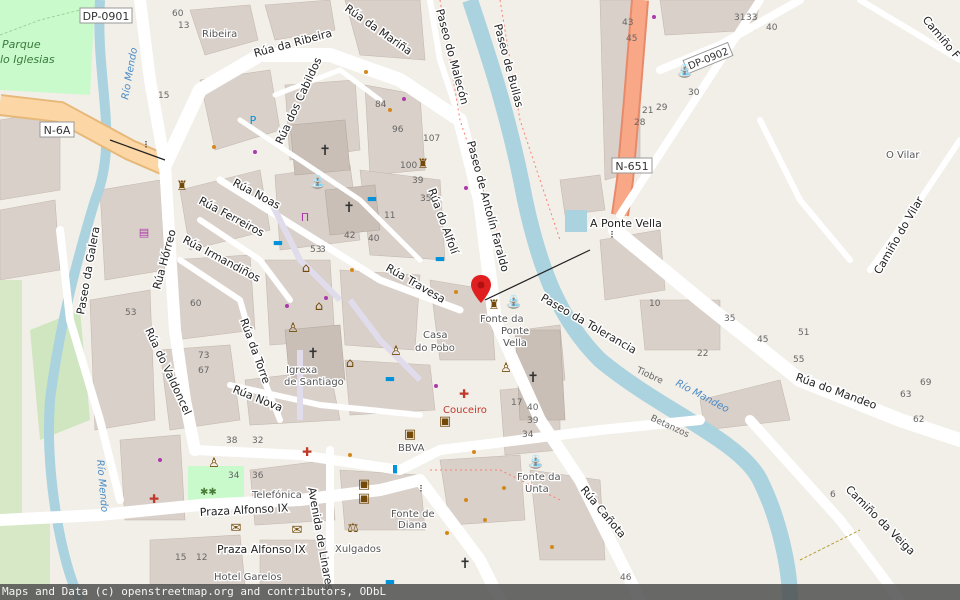 This screenshot has height=600, width=960. I want to click on svg-text: 73, so click(203, 356).